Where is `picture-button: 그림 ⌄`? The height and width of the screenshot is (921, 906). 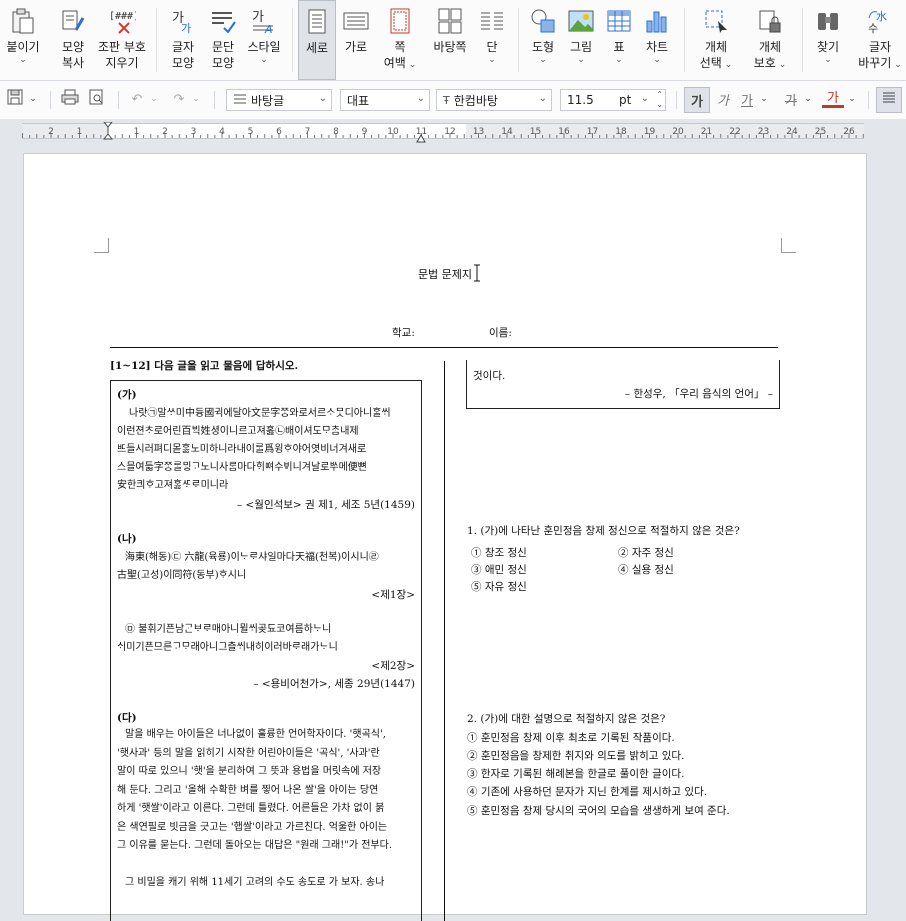
picture-button: 그림 ⌄ is located at coordinates (581, 40).